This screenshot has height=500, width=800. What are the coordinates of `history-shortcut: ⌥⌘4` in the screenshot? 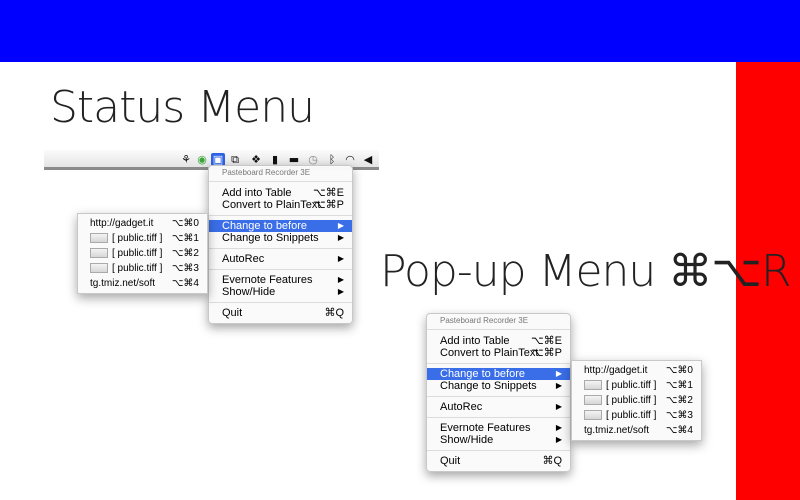 It's located at (185, 283).